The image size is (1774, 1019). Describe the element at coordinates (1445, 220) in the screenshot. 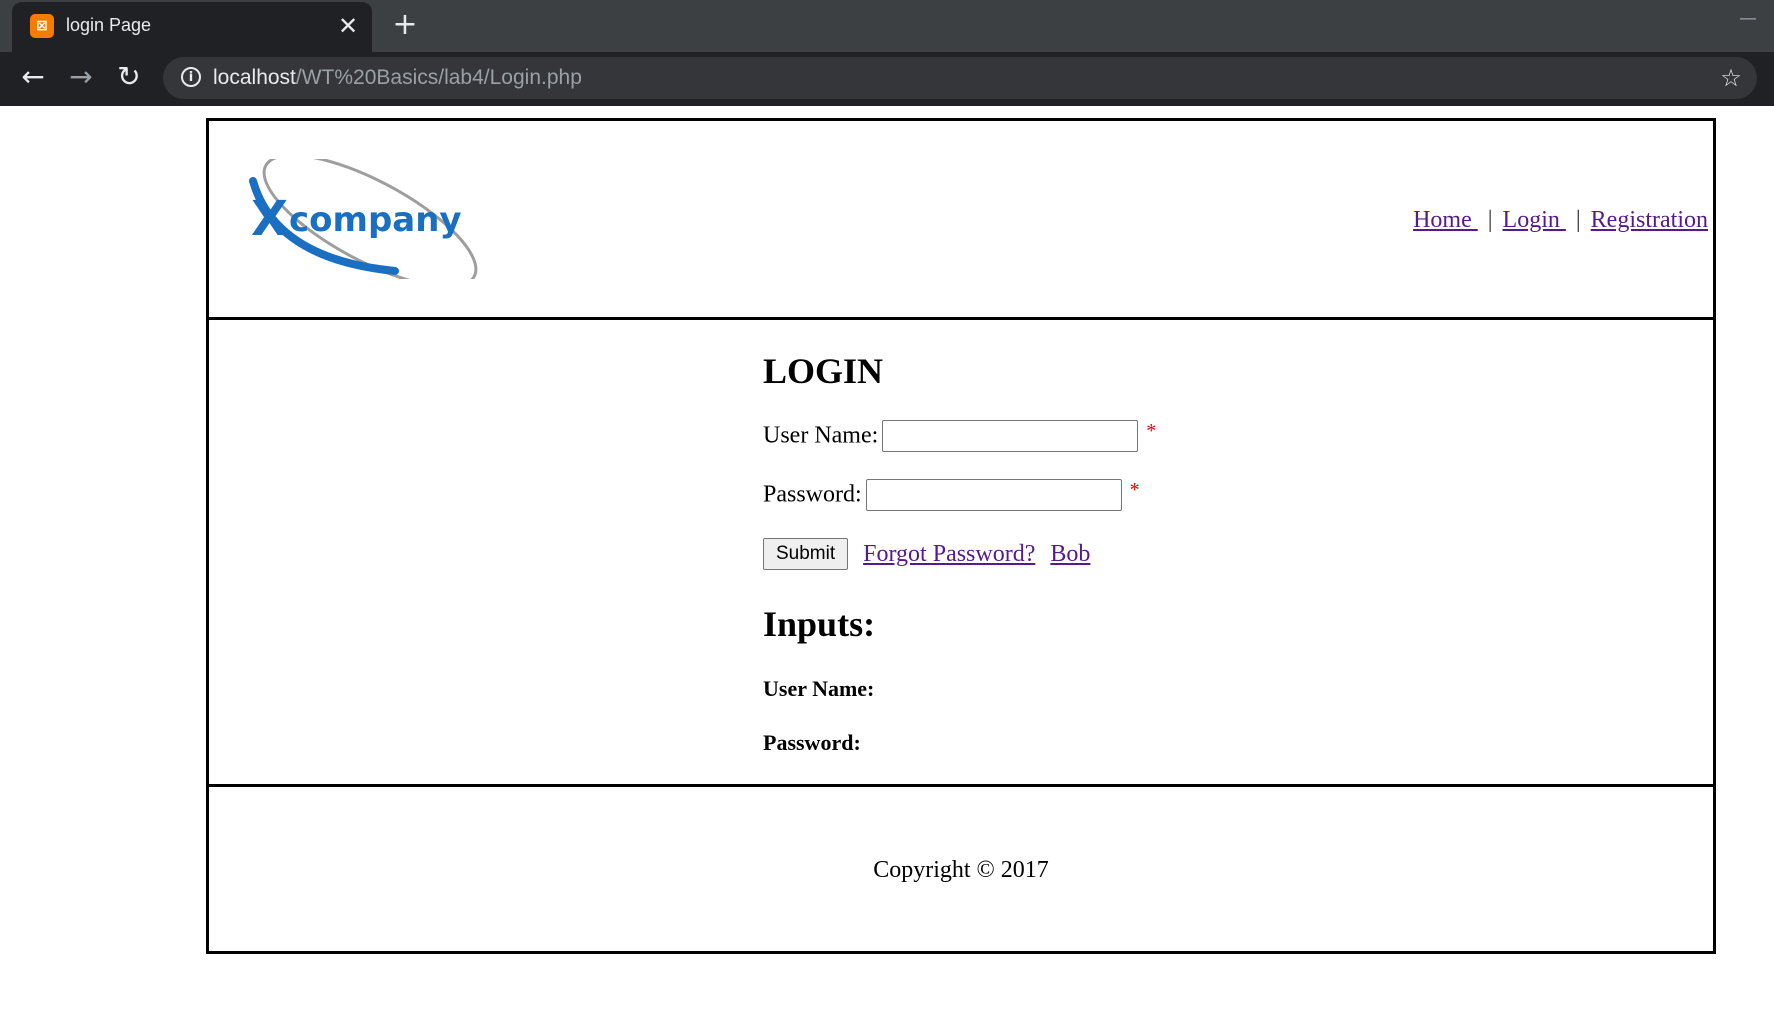

I see `nav-home-link: Home` at that location.